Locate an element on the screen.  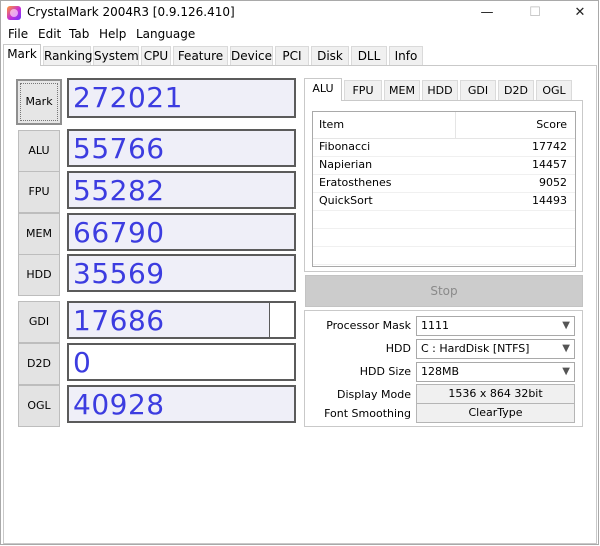
subtab-gdi: GDI is located at coordinates (478, 90).